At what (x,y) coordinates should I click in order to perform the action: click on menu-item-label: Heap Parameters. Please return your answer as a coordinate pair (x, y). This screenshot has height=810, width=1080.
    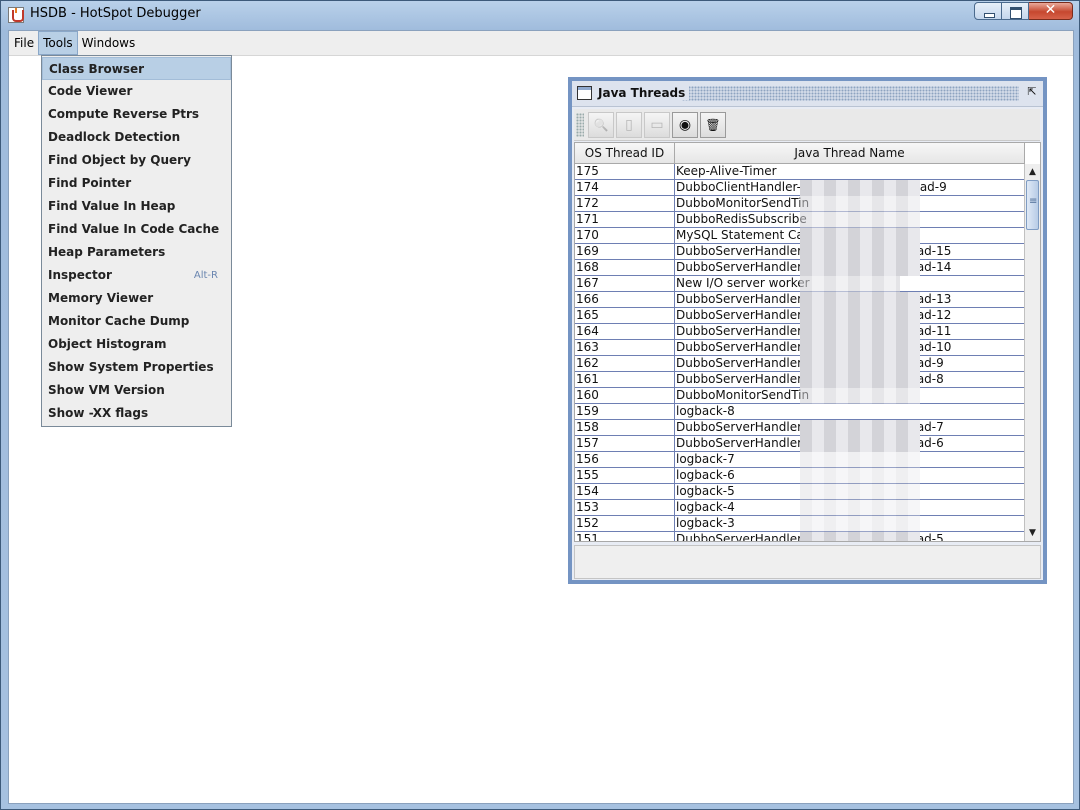
    Looking at the image, I should click on (107, 252).